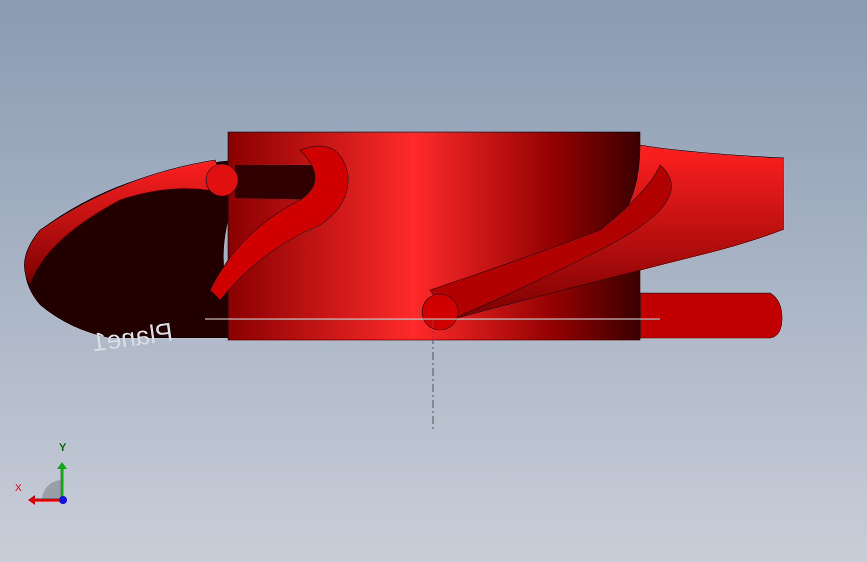  Describe the element at coordinates (62, 448) in the screenshot. I see `y-axis-label: Y` at that location.